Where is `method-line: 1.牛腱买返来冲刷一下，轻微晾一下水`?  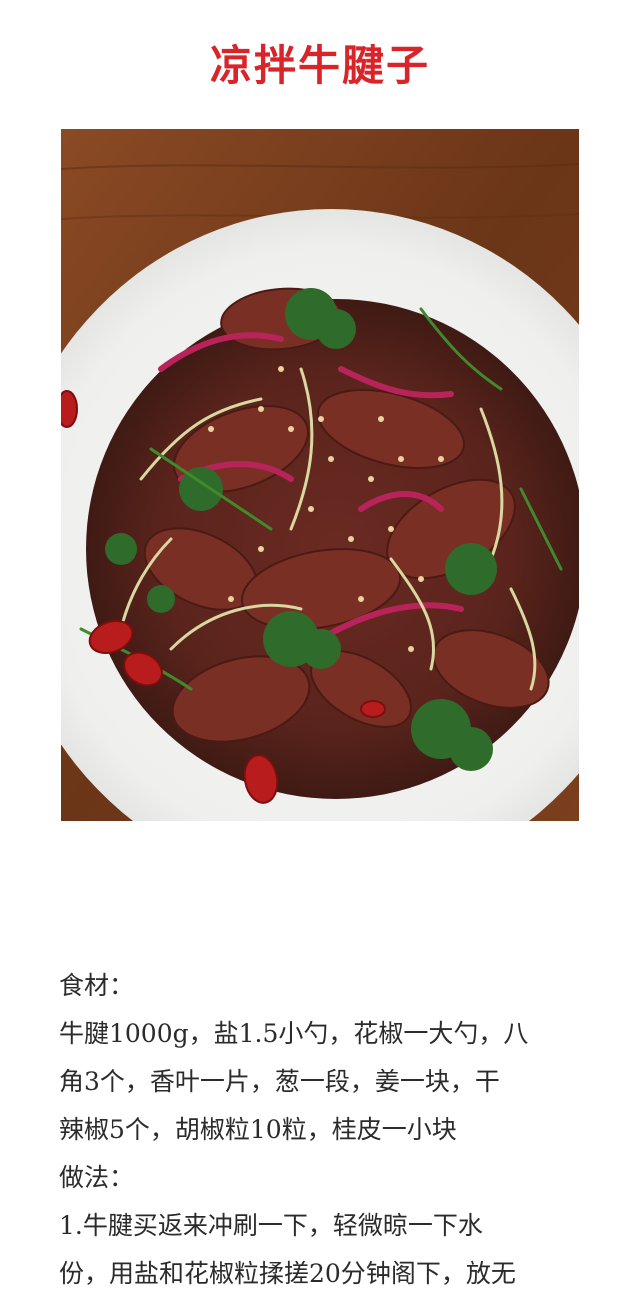 method-line: 1.牛腱买返来冲刷一下，轻微晾一下水 is located at coordinates (271, 1225).